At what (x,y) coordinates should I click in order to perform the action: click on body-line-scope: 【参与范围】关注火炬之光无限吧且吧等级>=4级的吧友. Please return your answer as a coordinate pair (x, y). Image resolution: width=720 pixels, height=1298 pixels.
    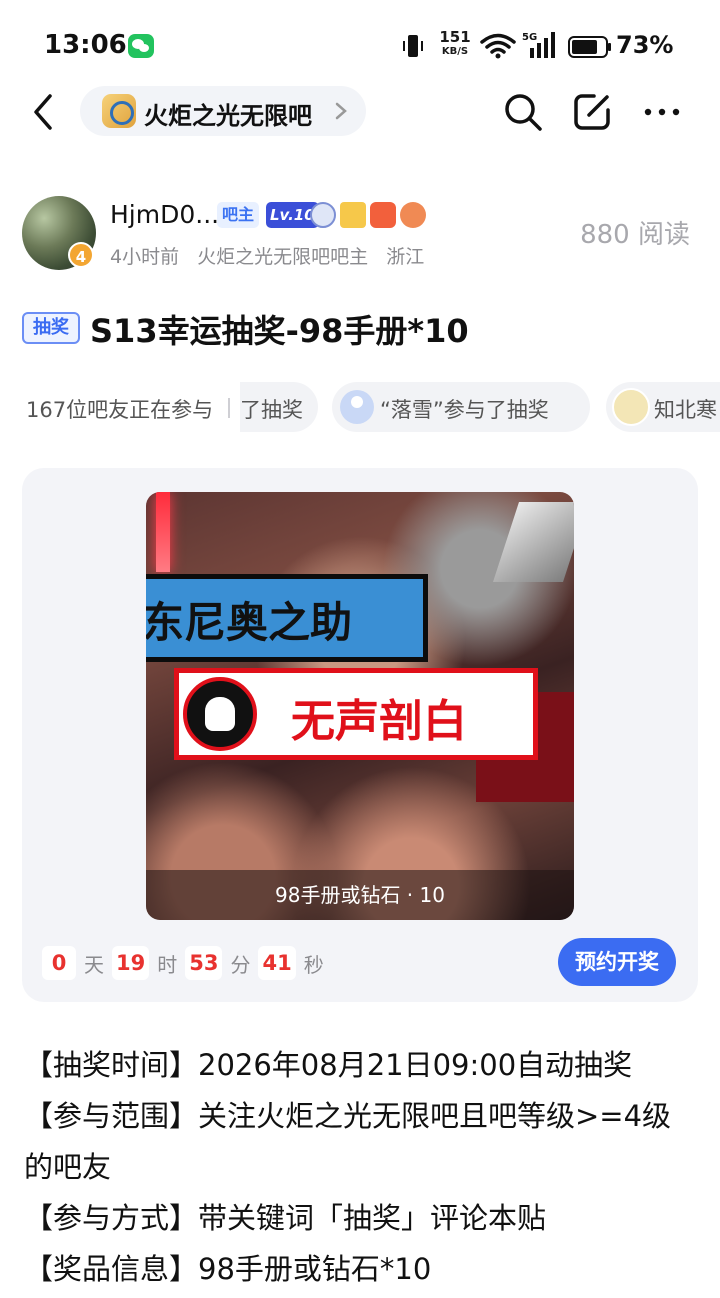
    Looking at the image, I should click on (348, 1141).